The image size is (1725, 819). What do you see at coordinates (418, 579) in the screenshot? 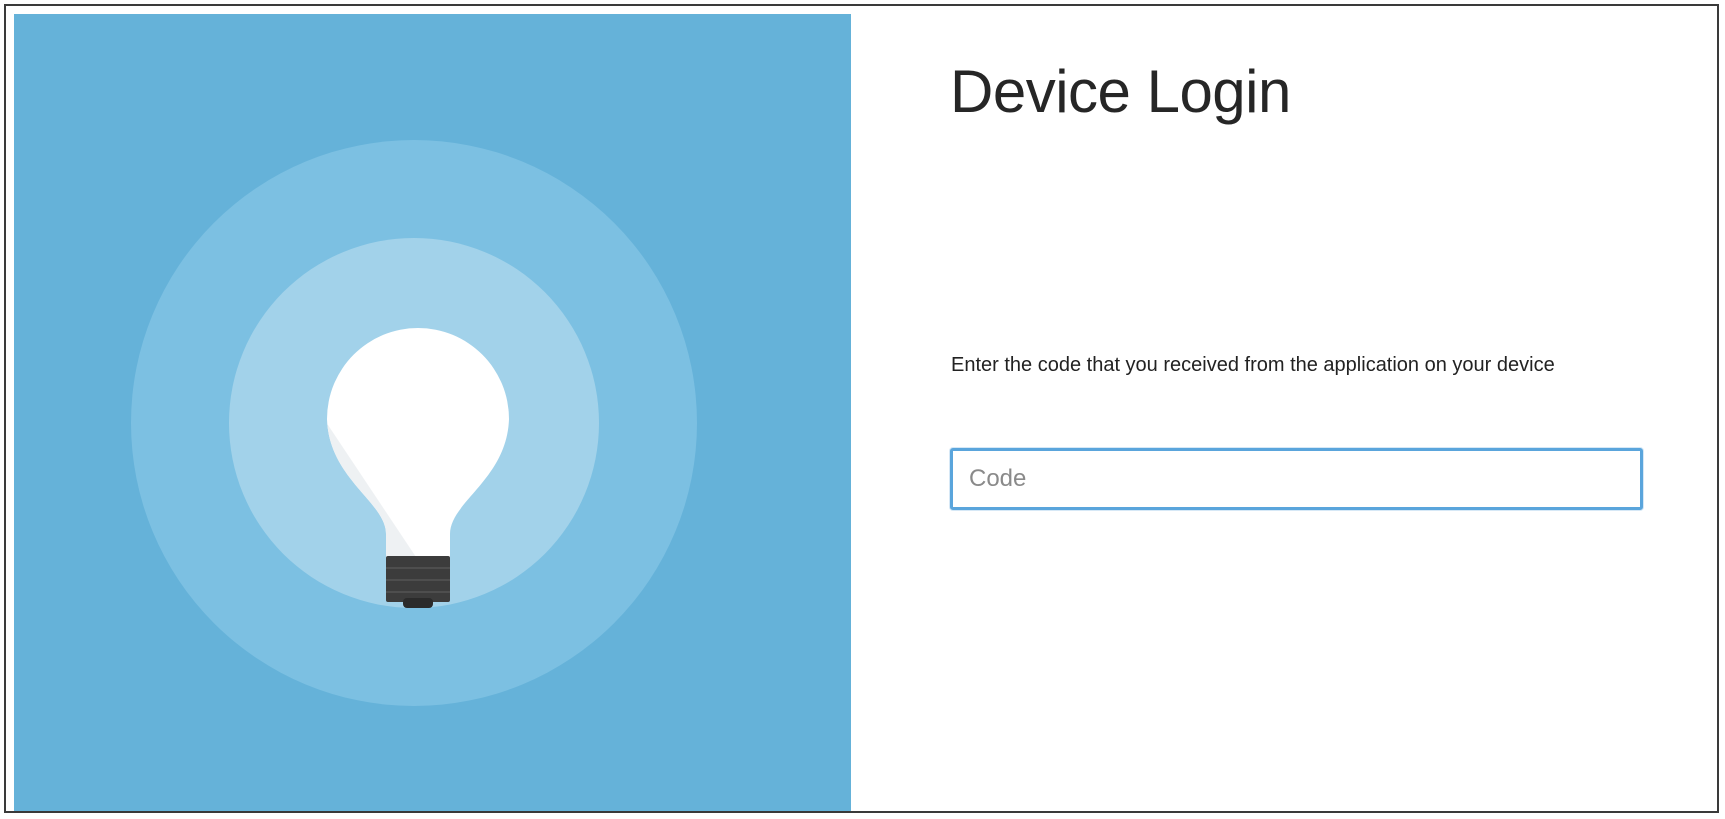
I see `bulb-base` at bounding box center [418, 579].